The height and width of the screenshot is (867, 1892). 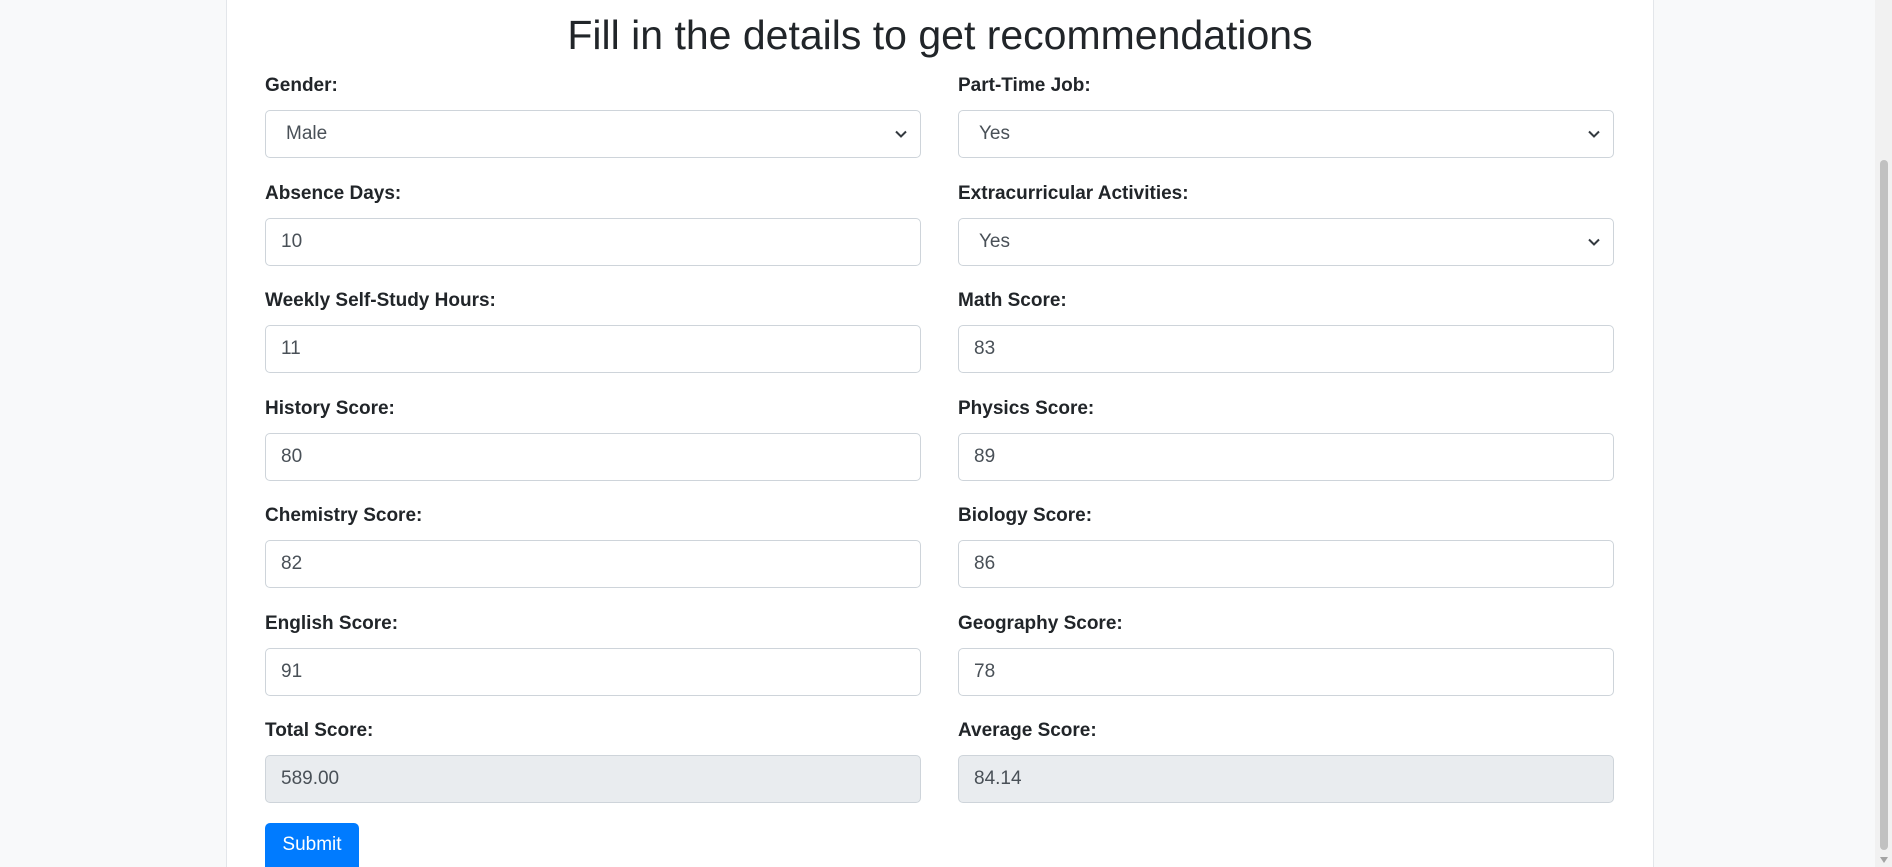 What do you see at coordinates (998, 778) in the screenshot?
I see `average-score-value: 84.14` at bounding box center [998, 778].